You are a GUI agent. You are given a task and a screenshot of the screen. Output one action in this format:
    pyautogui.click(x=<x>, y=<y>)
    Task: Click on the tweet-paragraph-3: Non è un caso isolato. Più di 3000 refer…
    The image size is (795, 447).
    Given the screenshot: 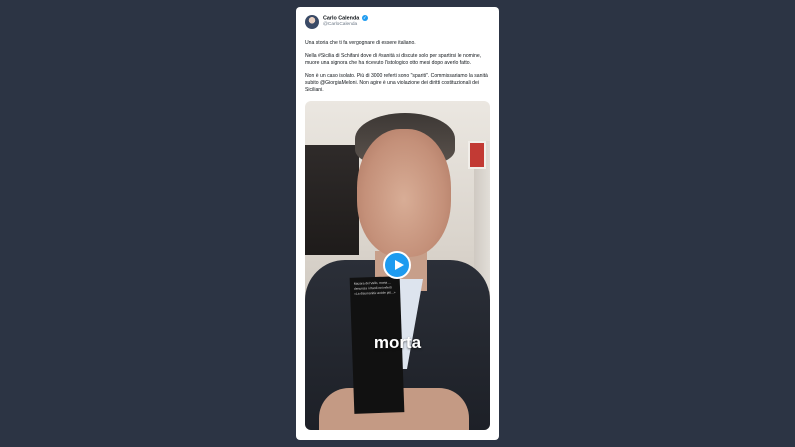 What is the action you would take?
    pyautogui.click(x=396, y=83)
    